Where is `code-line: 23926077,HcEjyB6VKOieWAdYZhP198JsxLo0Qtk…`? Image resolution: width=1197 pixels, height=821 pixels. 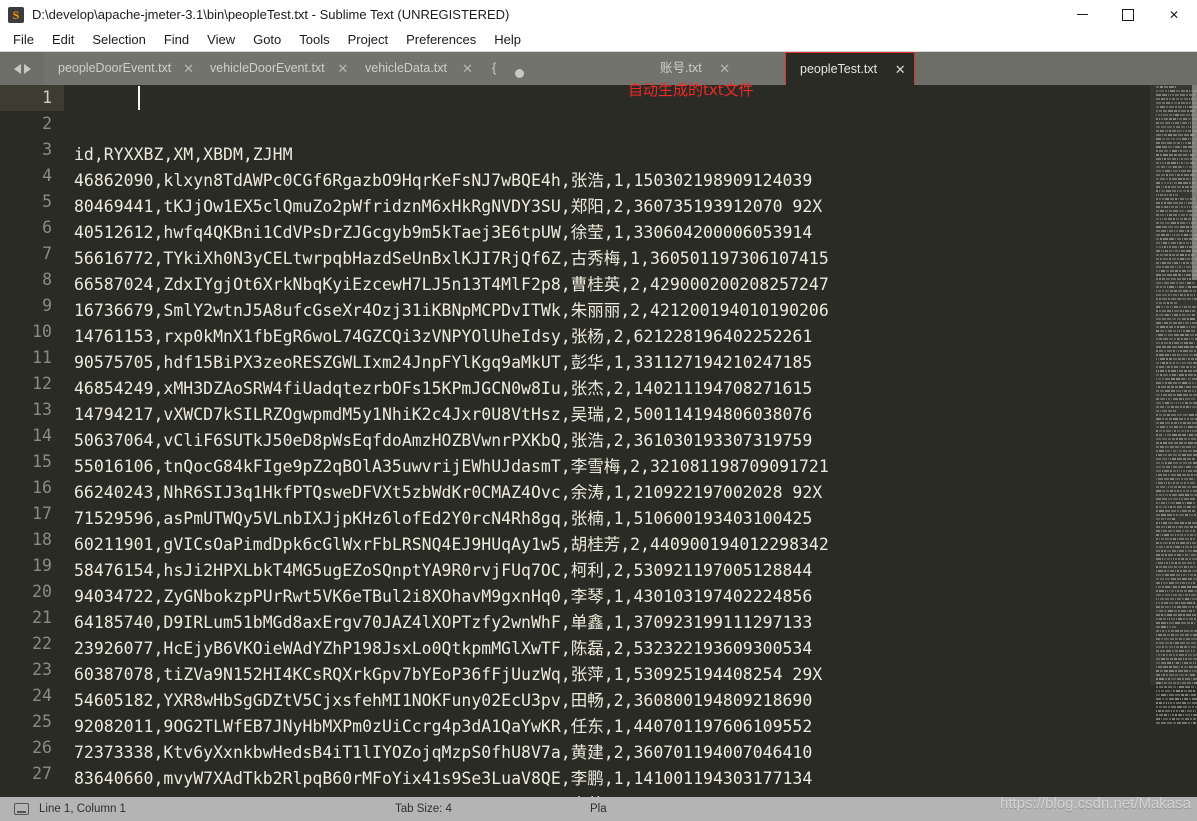 code-line: 23926077,HcEjyB6VKOieWAdYZhP198JsxLo0Qtk… is located at coordinates (630, 649).